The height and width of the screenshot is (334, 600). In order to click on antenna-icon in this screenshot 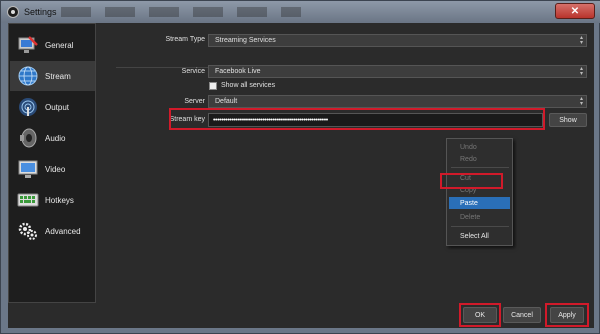, I will do `click(28, 107)`.